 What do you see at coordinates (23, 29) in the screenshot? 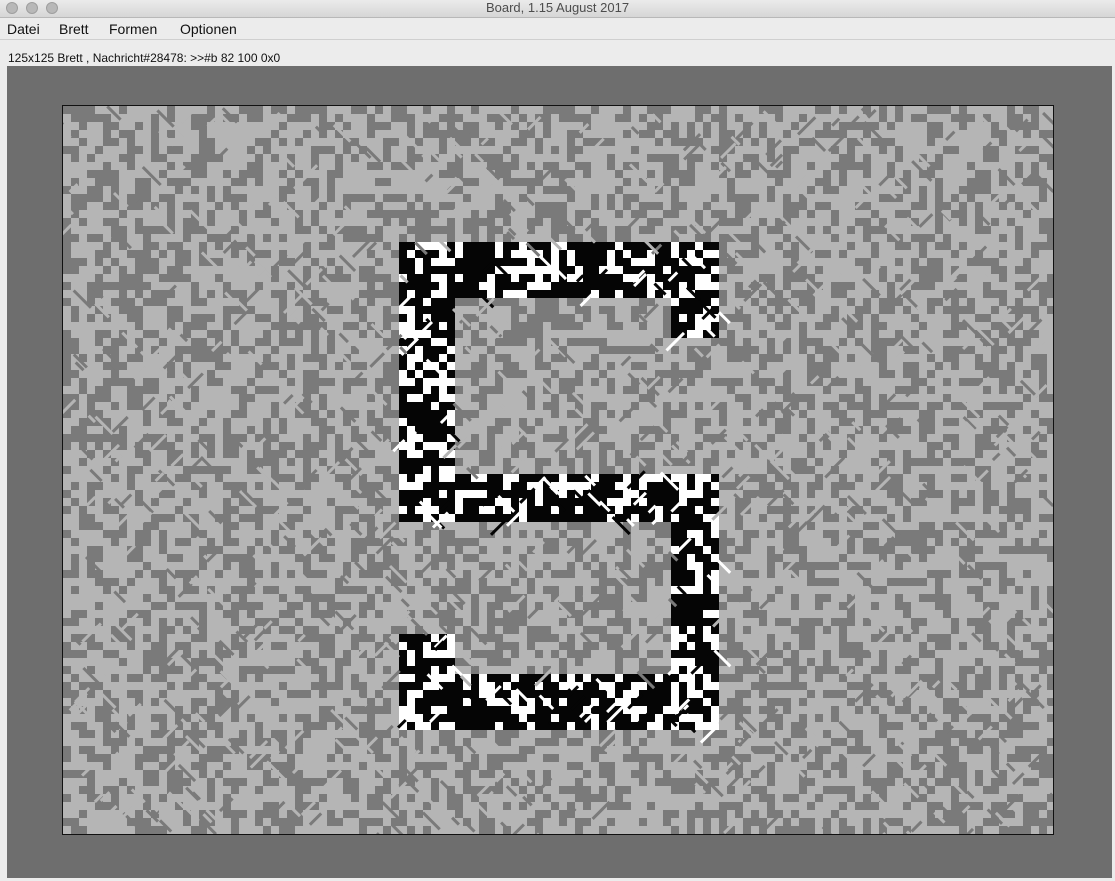
I see `menu-datei: Datei` at bounding box center [23, 29].